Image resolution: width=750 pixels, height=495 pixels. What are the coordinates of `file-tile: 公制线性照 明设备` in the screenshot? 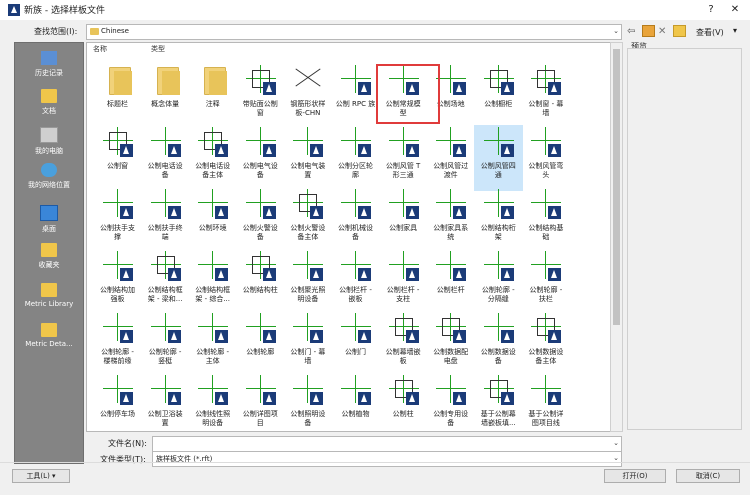 It's located at (212, 402).